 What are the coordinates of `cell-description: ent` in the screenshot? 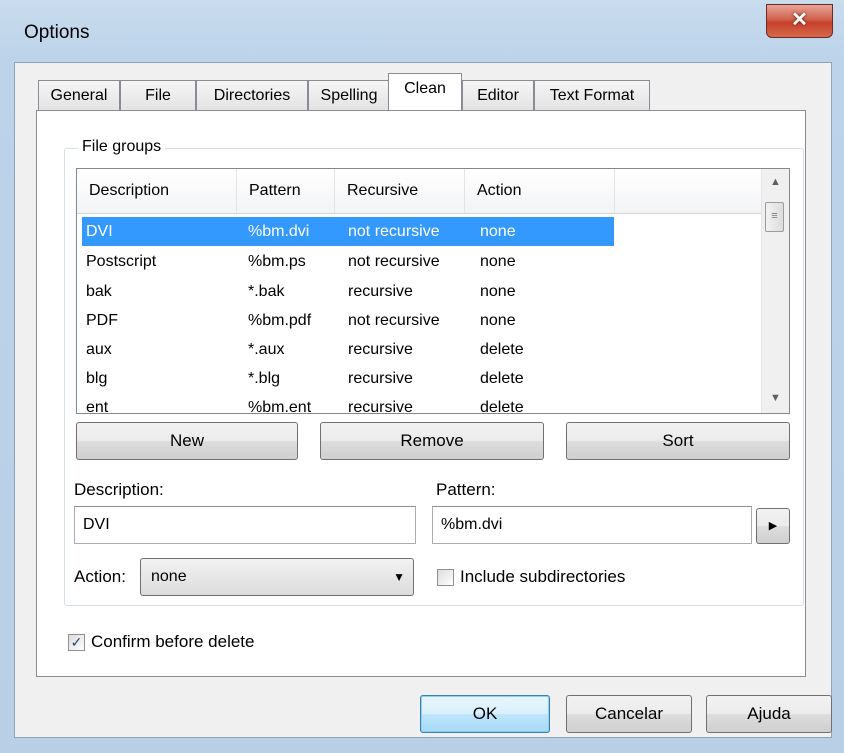 It's located at (97, 406).